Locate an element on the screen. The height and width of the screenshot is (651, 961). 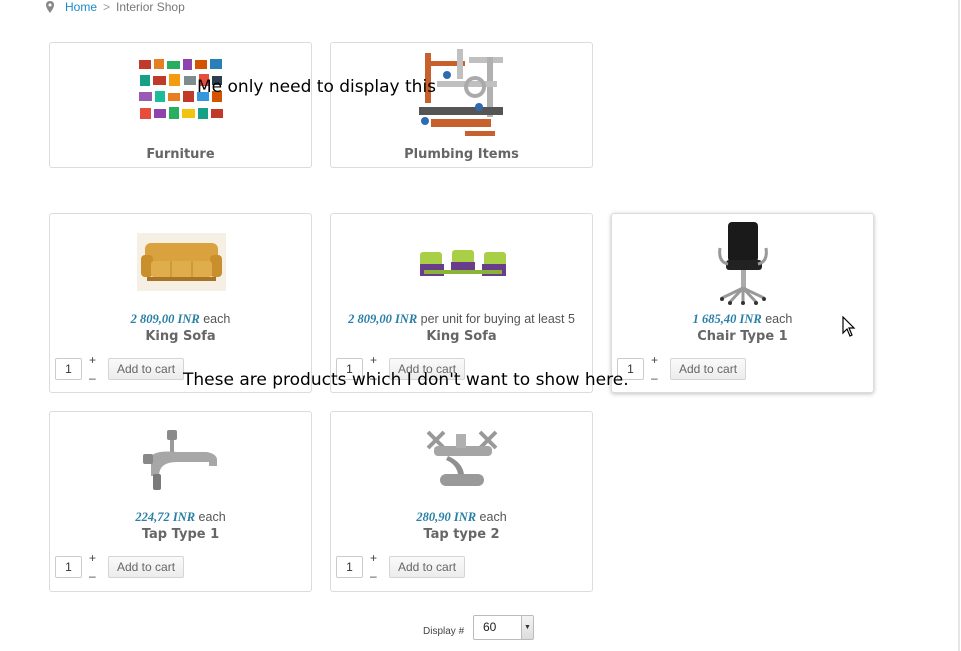
product-price: 224,72 INR is located at coordinates (165, 517).